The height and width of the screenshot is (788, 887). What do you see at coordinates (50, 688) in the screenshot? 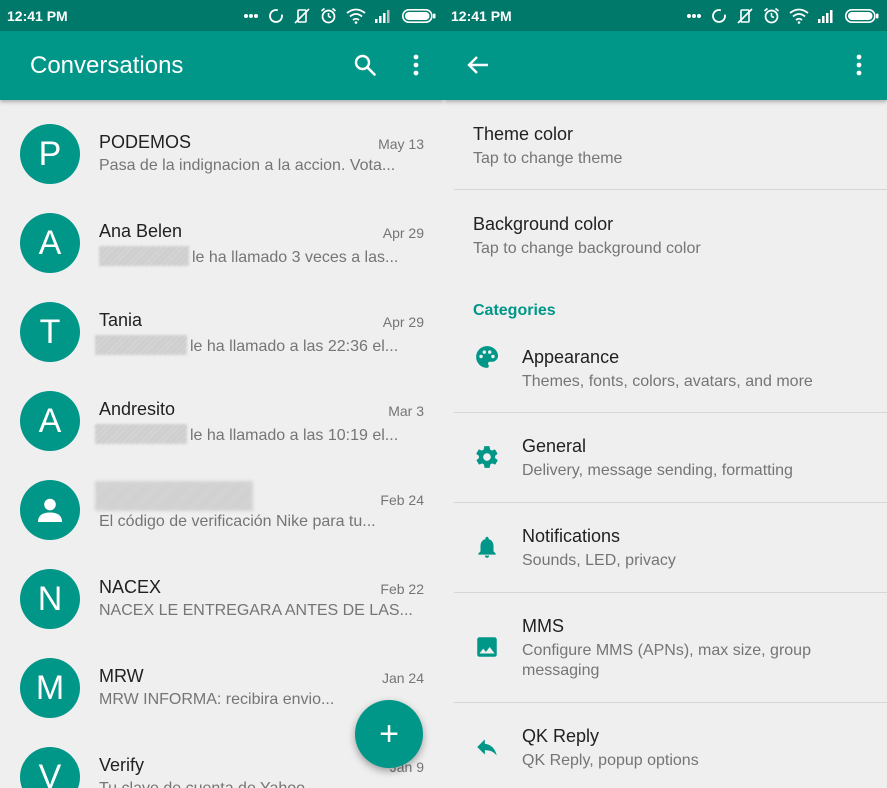
I see `avatar: M` at bounding box center [50, 688].